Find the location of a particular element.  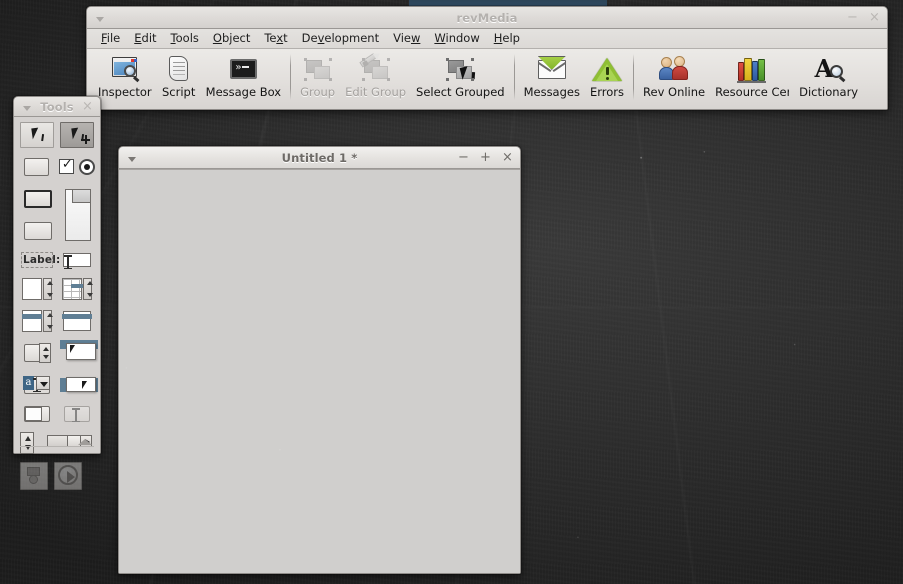

toolbar-group-button: Group is located at coordinates (317, 75).